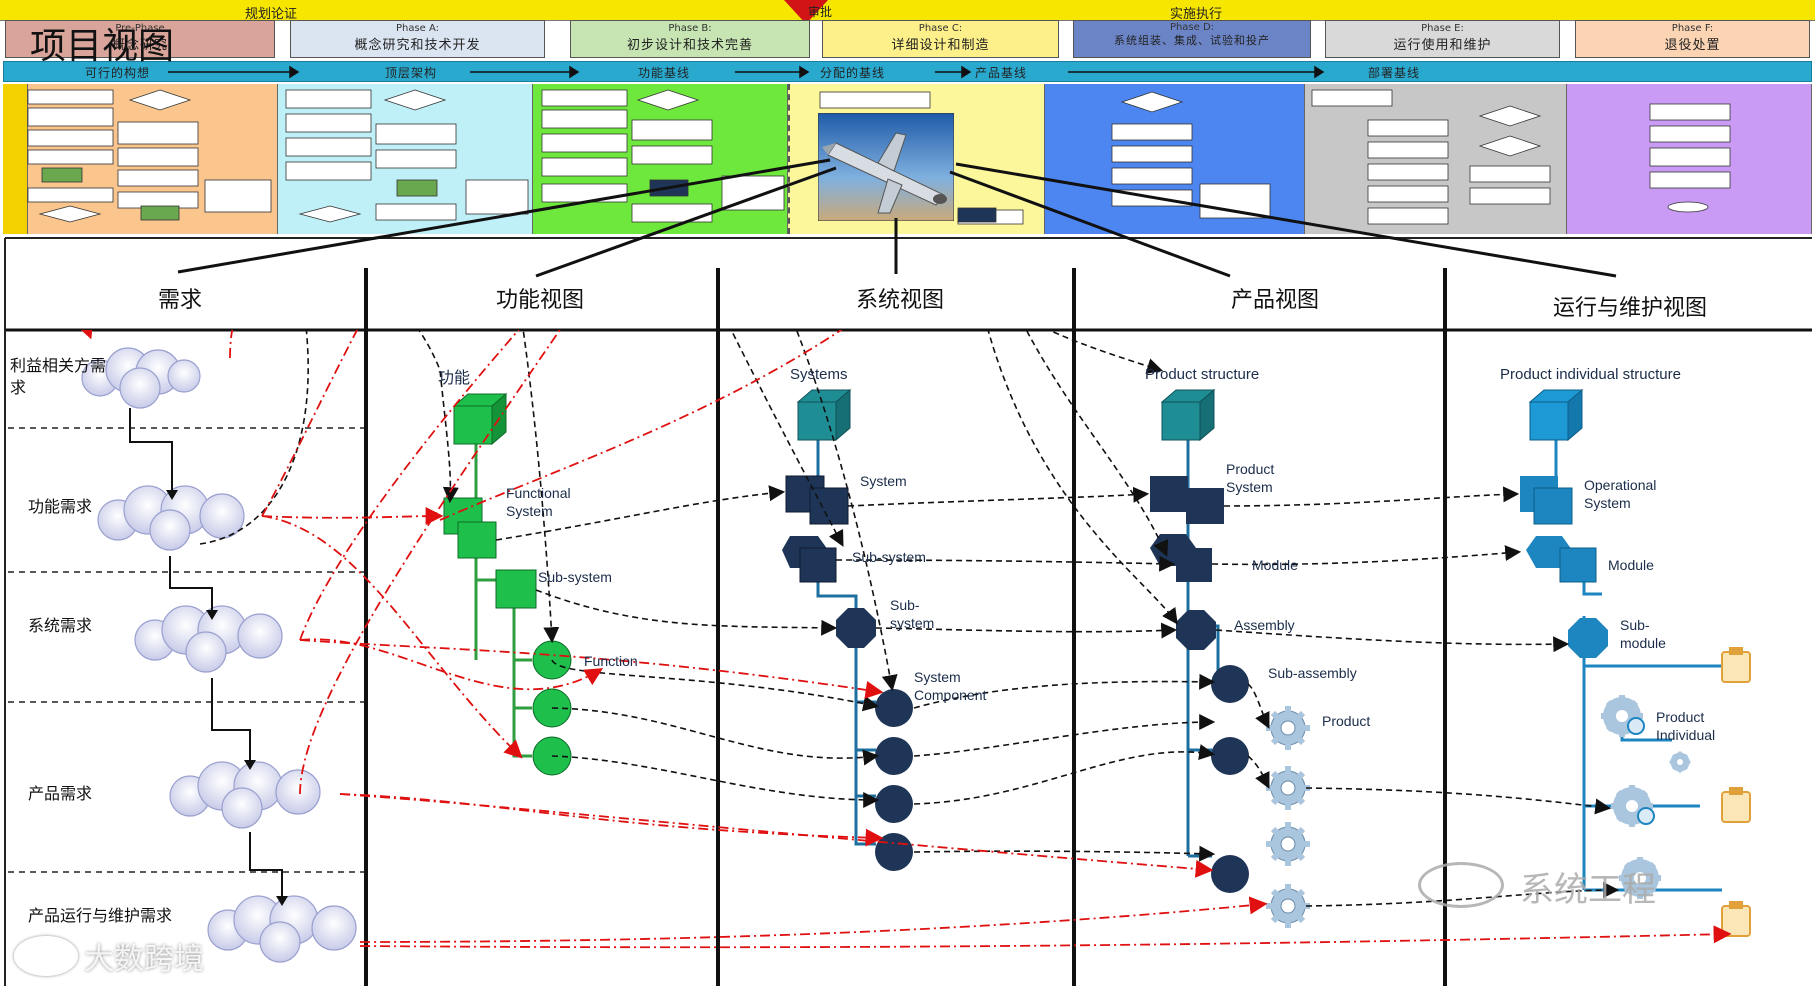 The width and height of the screenshot is (1815, 986). Describe the element at coordinates (1312, 673) in the screenshot. I see `prod-subassembly-label: Sub-assembly` at that location.